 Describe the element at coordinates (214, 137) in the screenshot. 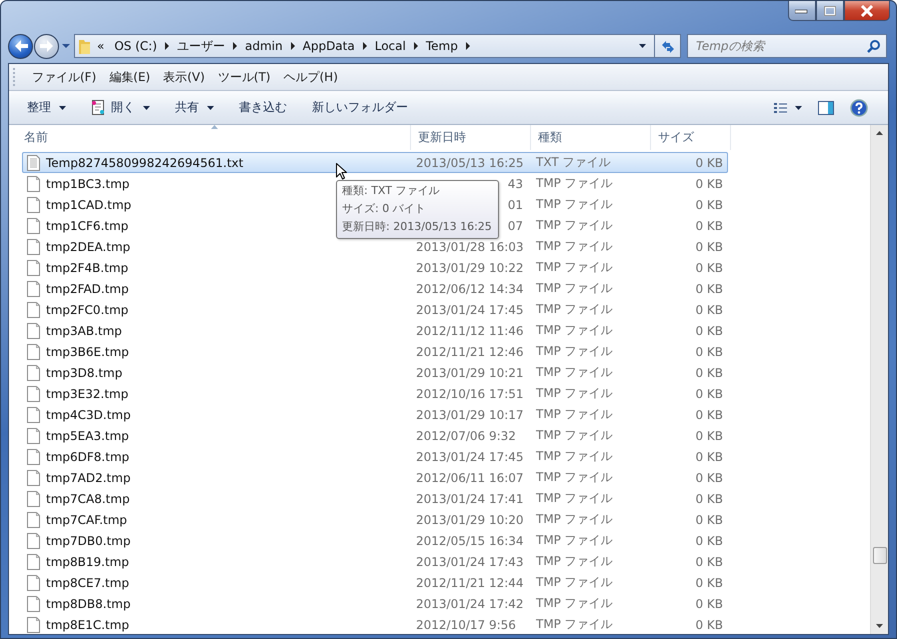

I see `column-header: 名前` at that location.